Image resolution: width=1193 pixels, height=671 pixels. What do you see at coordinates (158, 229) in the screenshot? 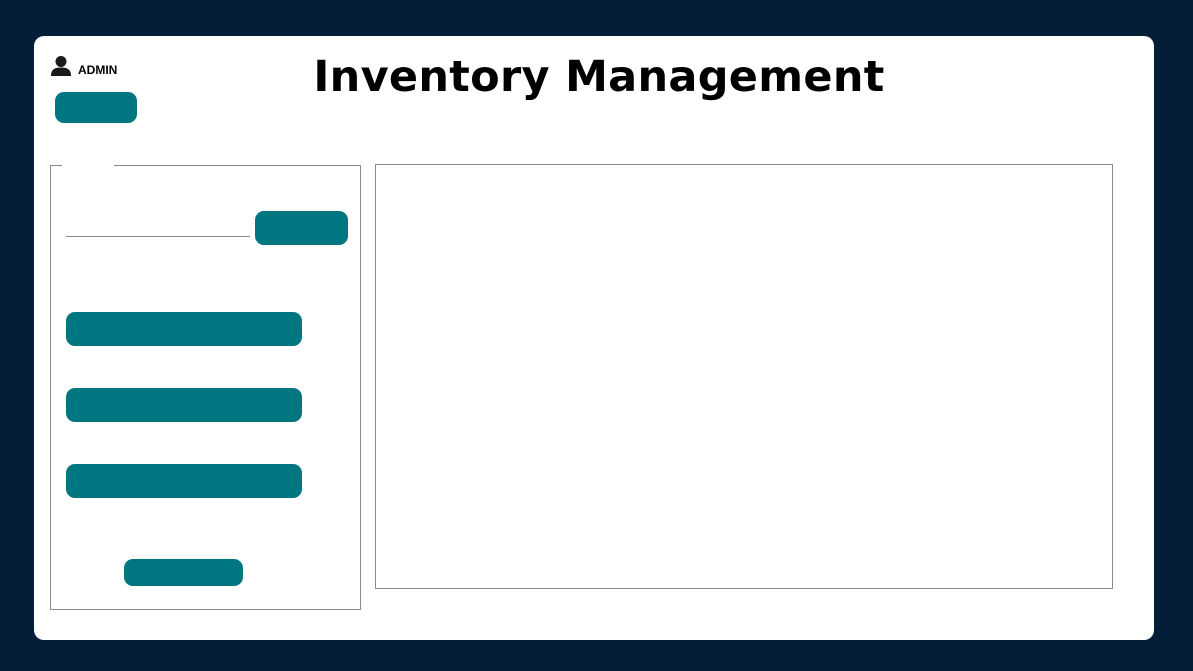
I see `search-input` at bounding box center [158, 229].